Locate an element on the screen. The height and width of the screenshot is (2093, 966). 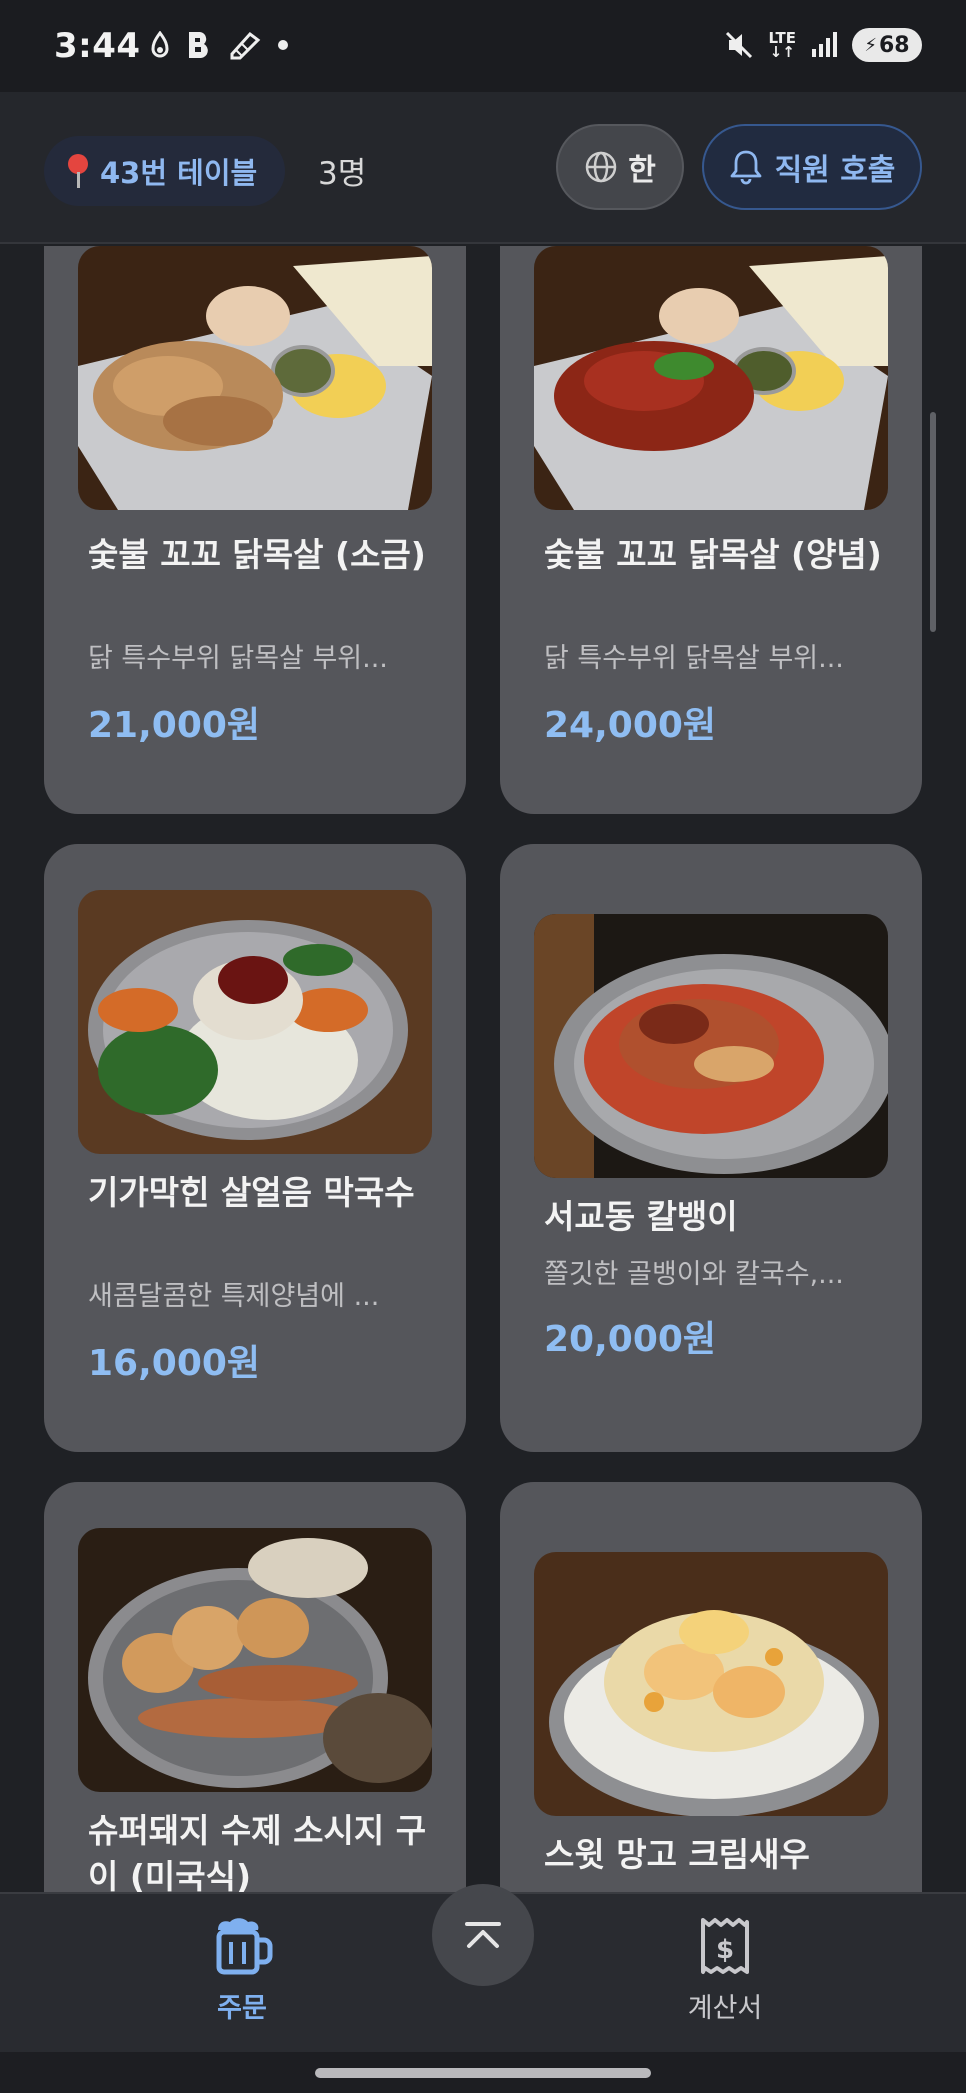
menu-price: 20,000원 is located at coordinates (630, 1339).